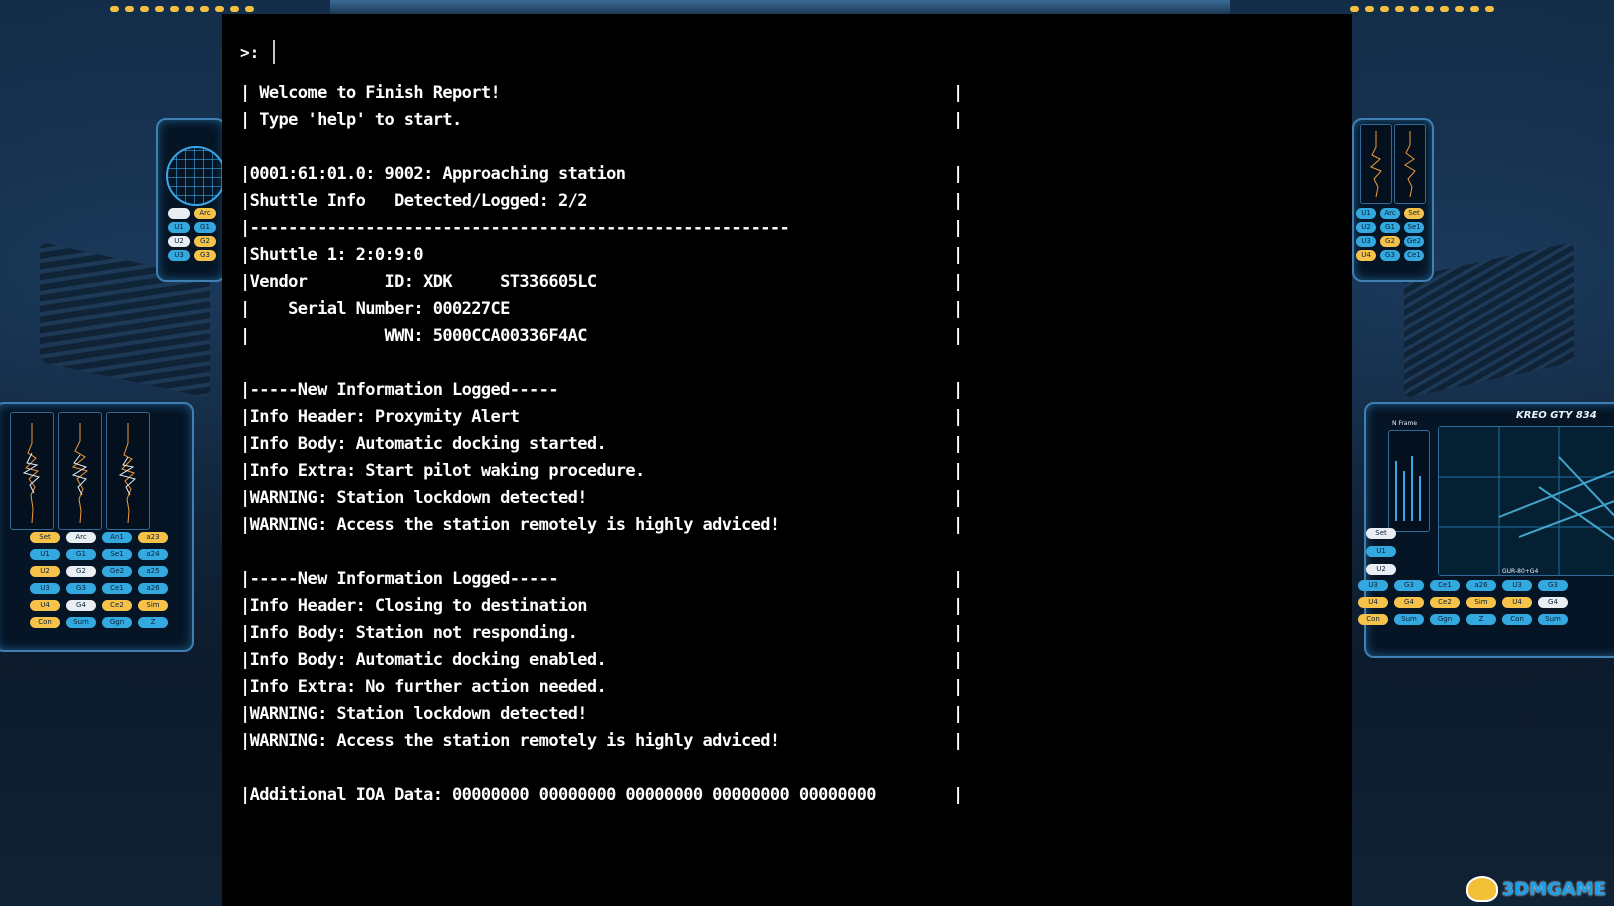  I want to click on console-chip-button, so click(179, 213).